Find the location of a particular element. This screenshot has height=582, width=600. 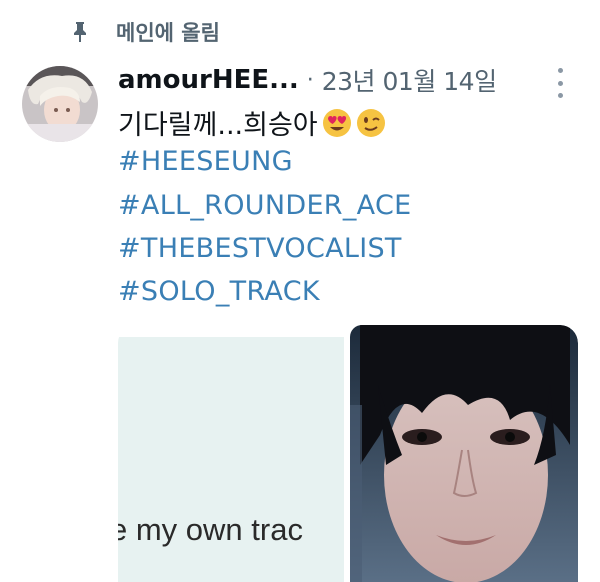

tweet-header: amourHEE... · 23년 01월 14일 is located at coordinates (349, 80).